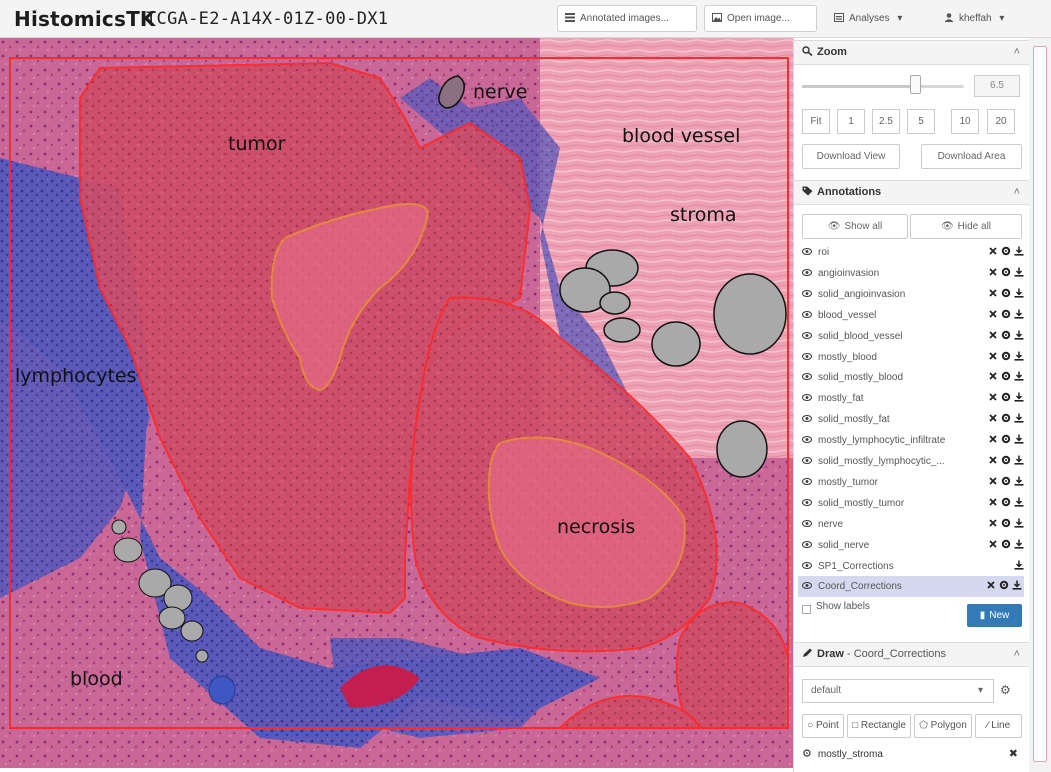 The width and height of the screenshot is (1051, 772). What do you see at coordinates (913, 524) in the screenshot?
I see `annotation-row: nerve` at bounding box center [913, 524].